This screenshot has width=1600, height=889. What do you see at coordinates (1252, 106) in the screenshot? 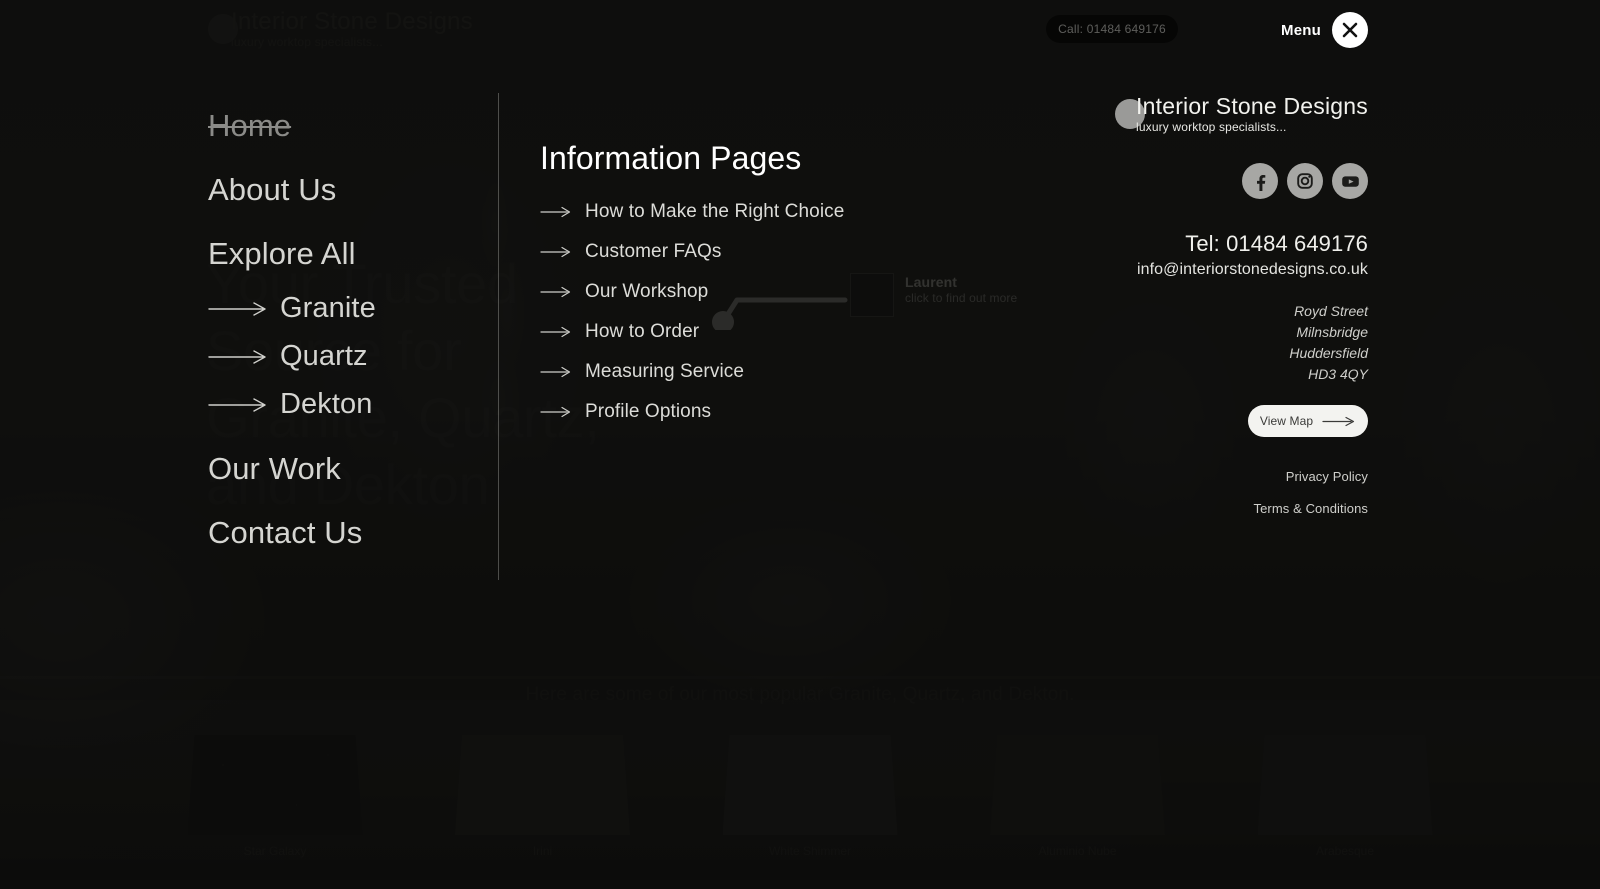
I see `panel-logo-name: Interior Stone Designs` at bounding box center [1252, 106].